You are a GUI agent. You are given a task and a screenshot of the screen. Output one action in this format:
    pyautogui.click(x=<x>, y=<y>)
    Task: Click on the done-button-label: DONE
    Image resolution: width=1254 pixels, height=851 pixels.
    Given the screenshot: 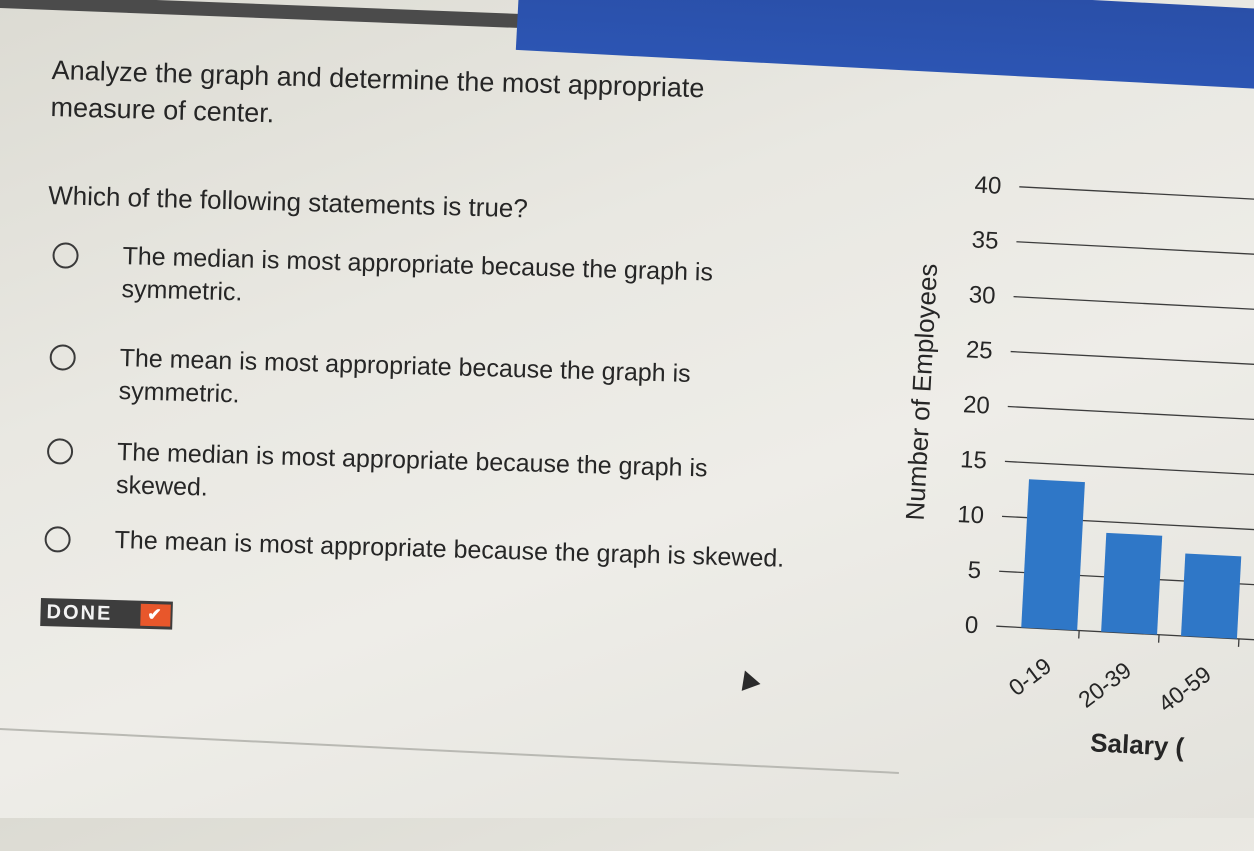 What is the action you would take?
    pyautogui.click(x=79, y=613)
    